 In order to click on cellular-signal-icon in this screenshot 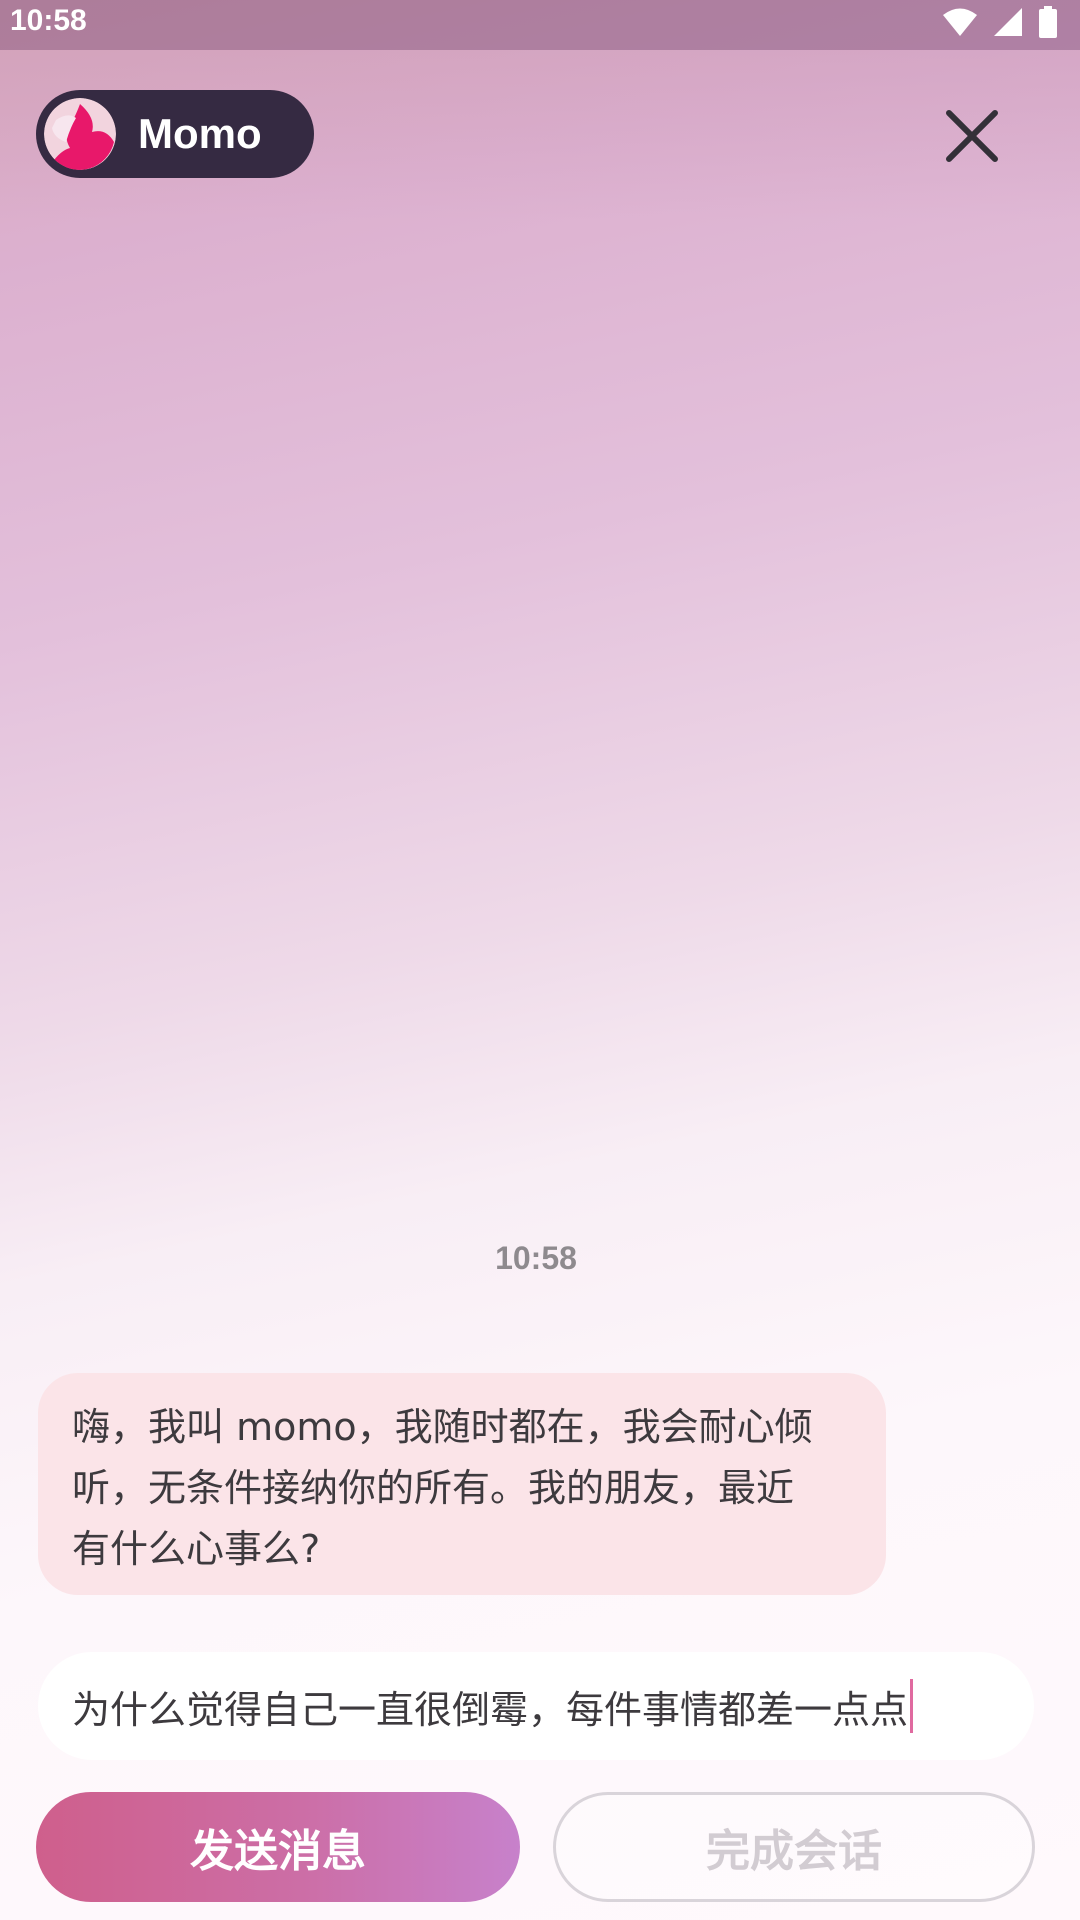, I will do `click(1008, 24)`.